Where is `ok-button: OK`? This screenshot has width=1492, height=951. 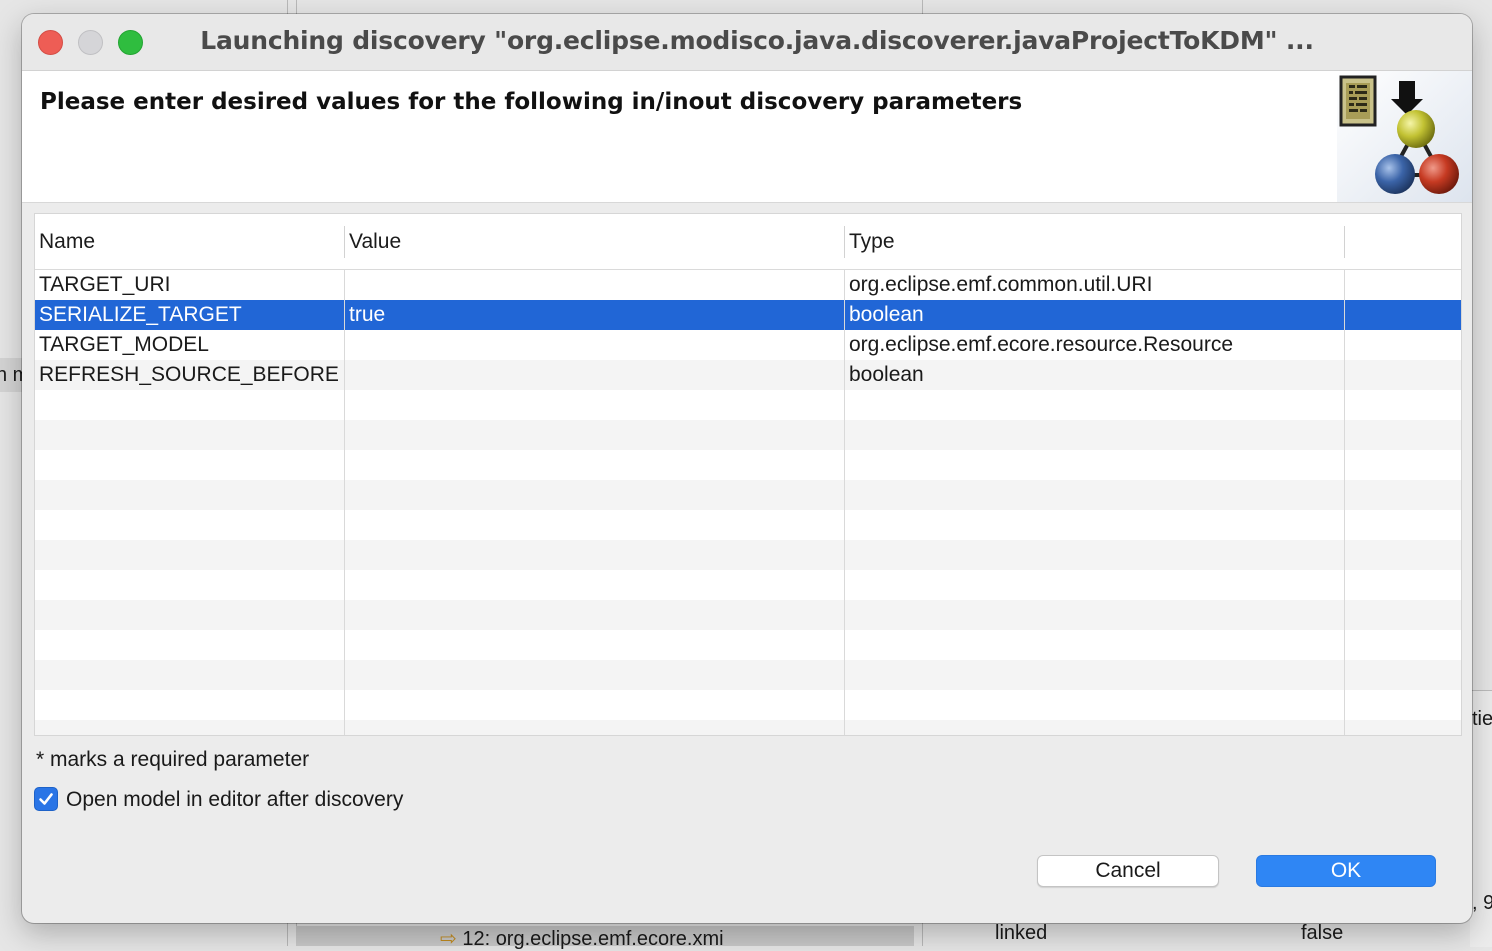
ok-button: OK is located at coordinates (1346, 871).